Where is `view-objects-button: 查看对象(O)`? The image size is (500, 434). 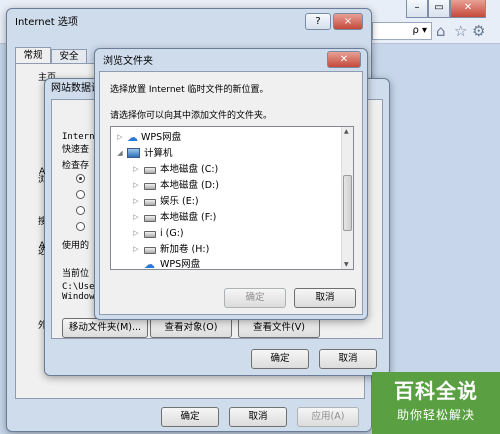 view-objects-button: 查看对象(O) is located at coordinates (191, 328).